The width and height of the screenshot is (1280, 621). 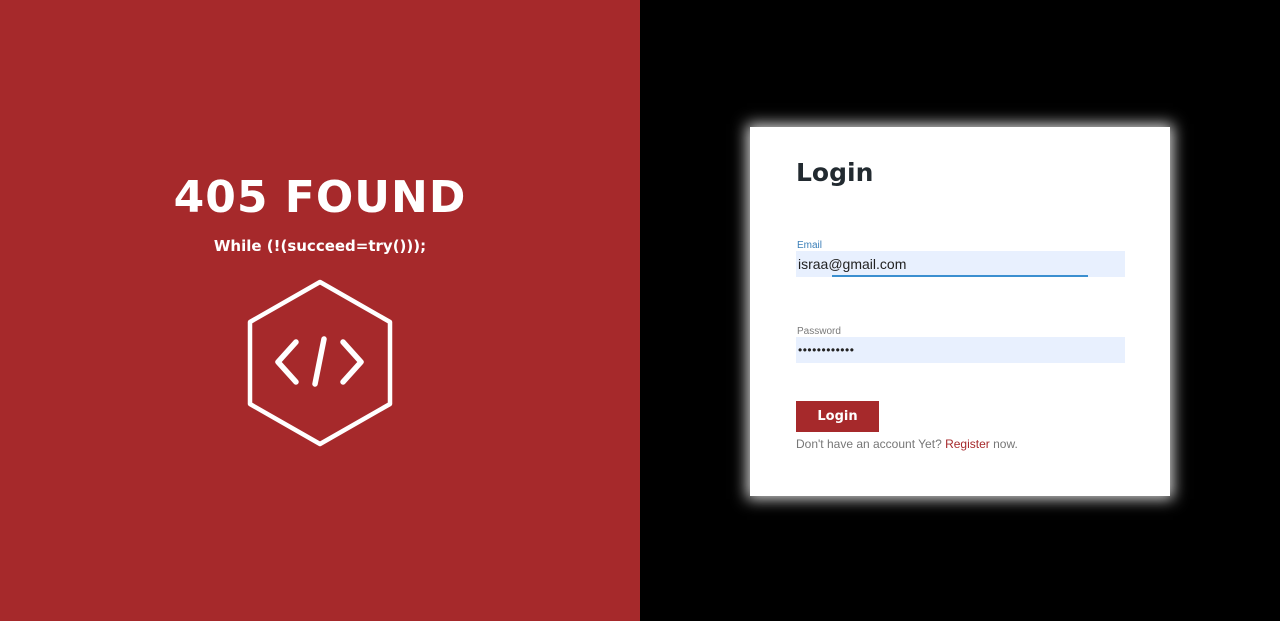 What do you see at coordinates (1005, 444) in the screenshot?
I see `register-suffix-text: now.` at bounding box center [1005, 444].